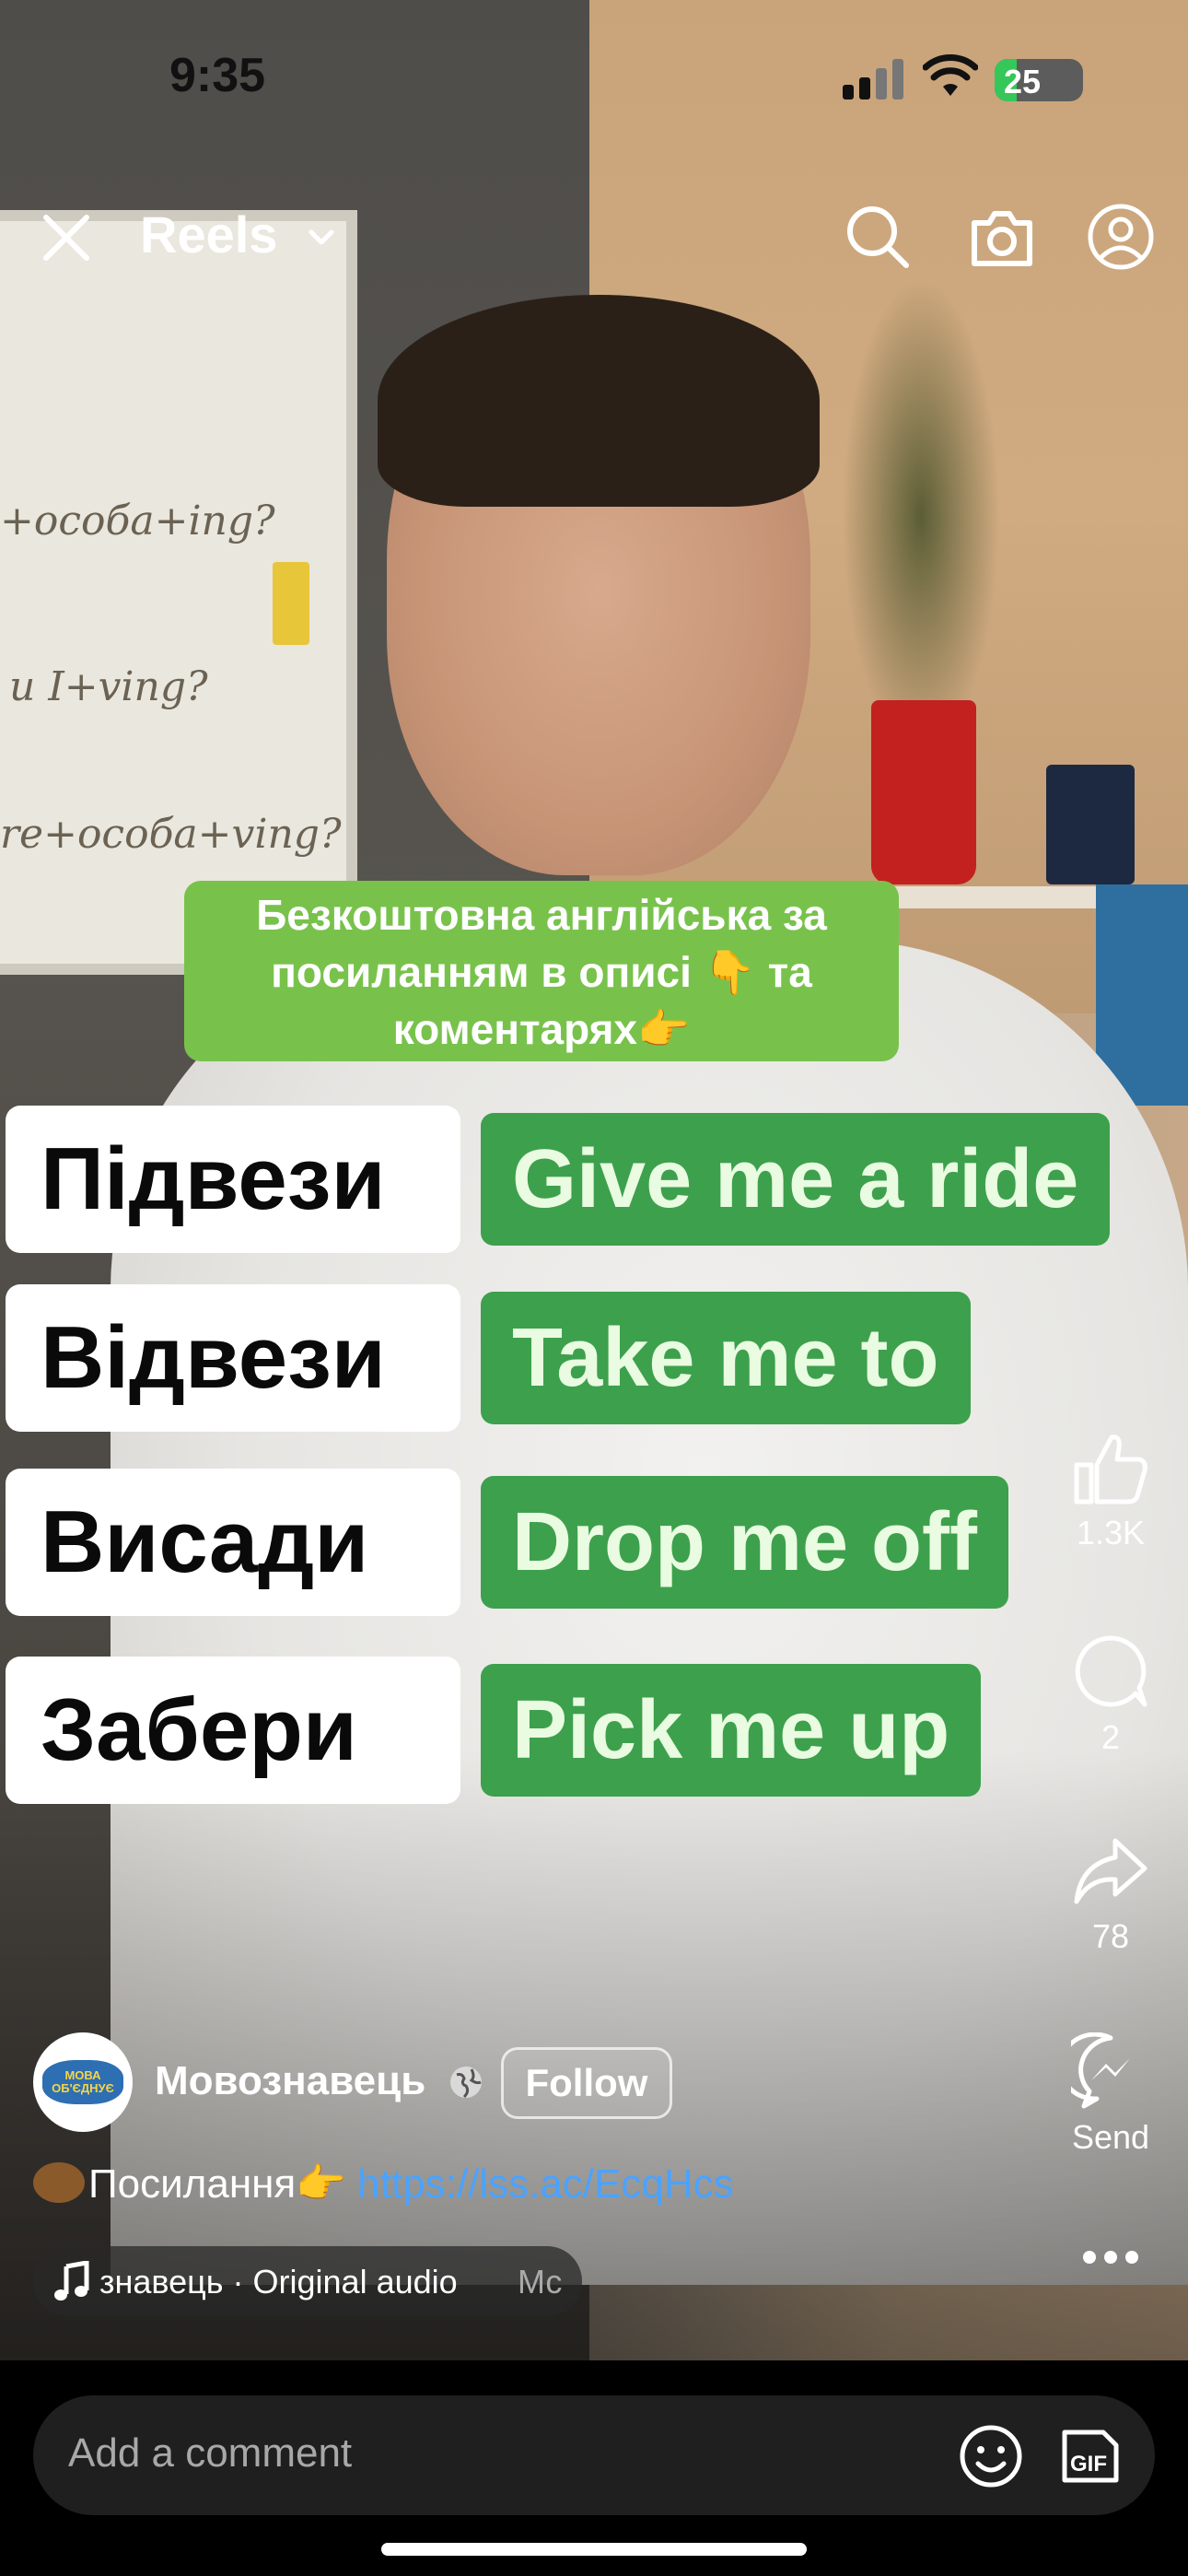 The image size is (1188, 2576). I want to click on brown-circle-emoji, so click(59, 2182).